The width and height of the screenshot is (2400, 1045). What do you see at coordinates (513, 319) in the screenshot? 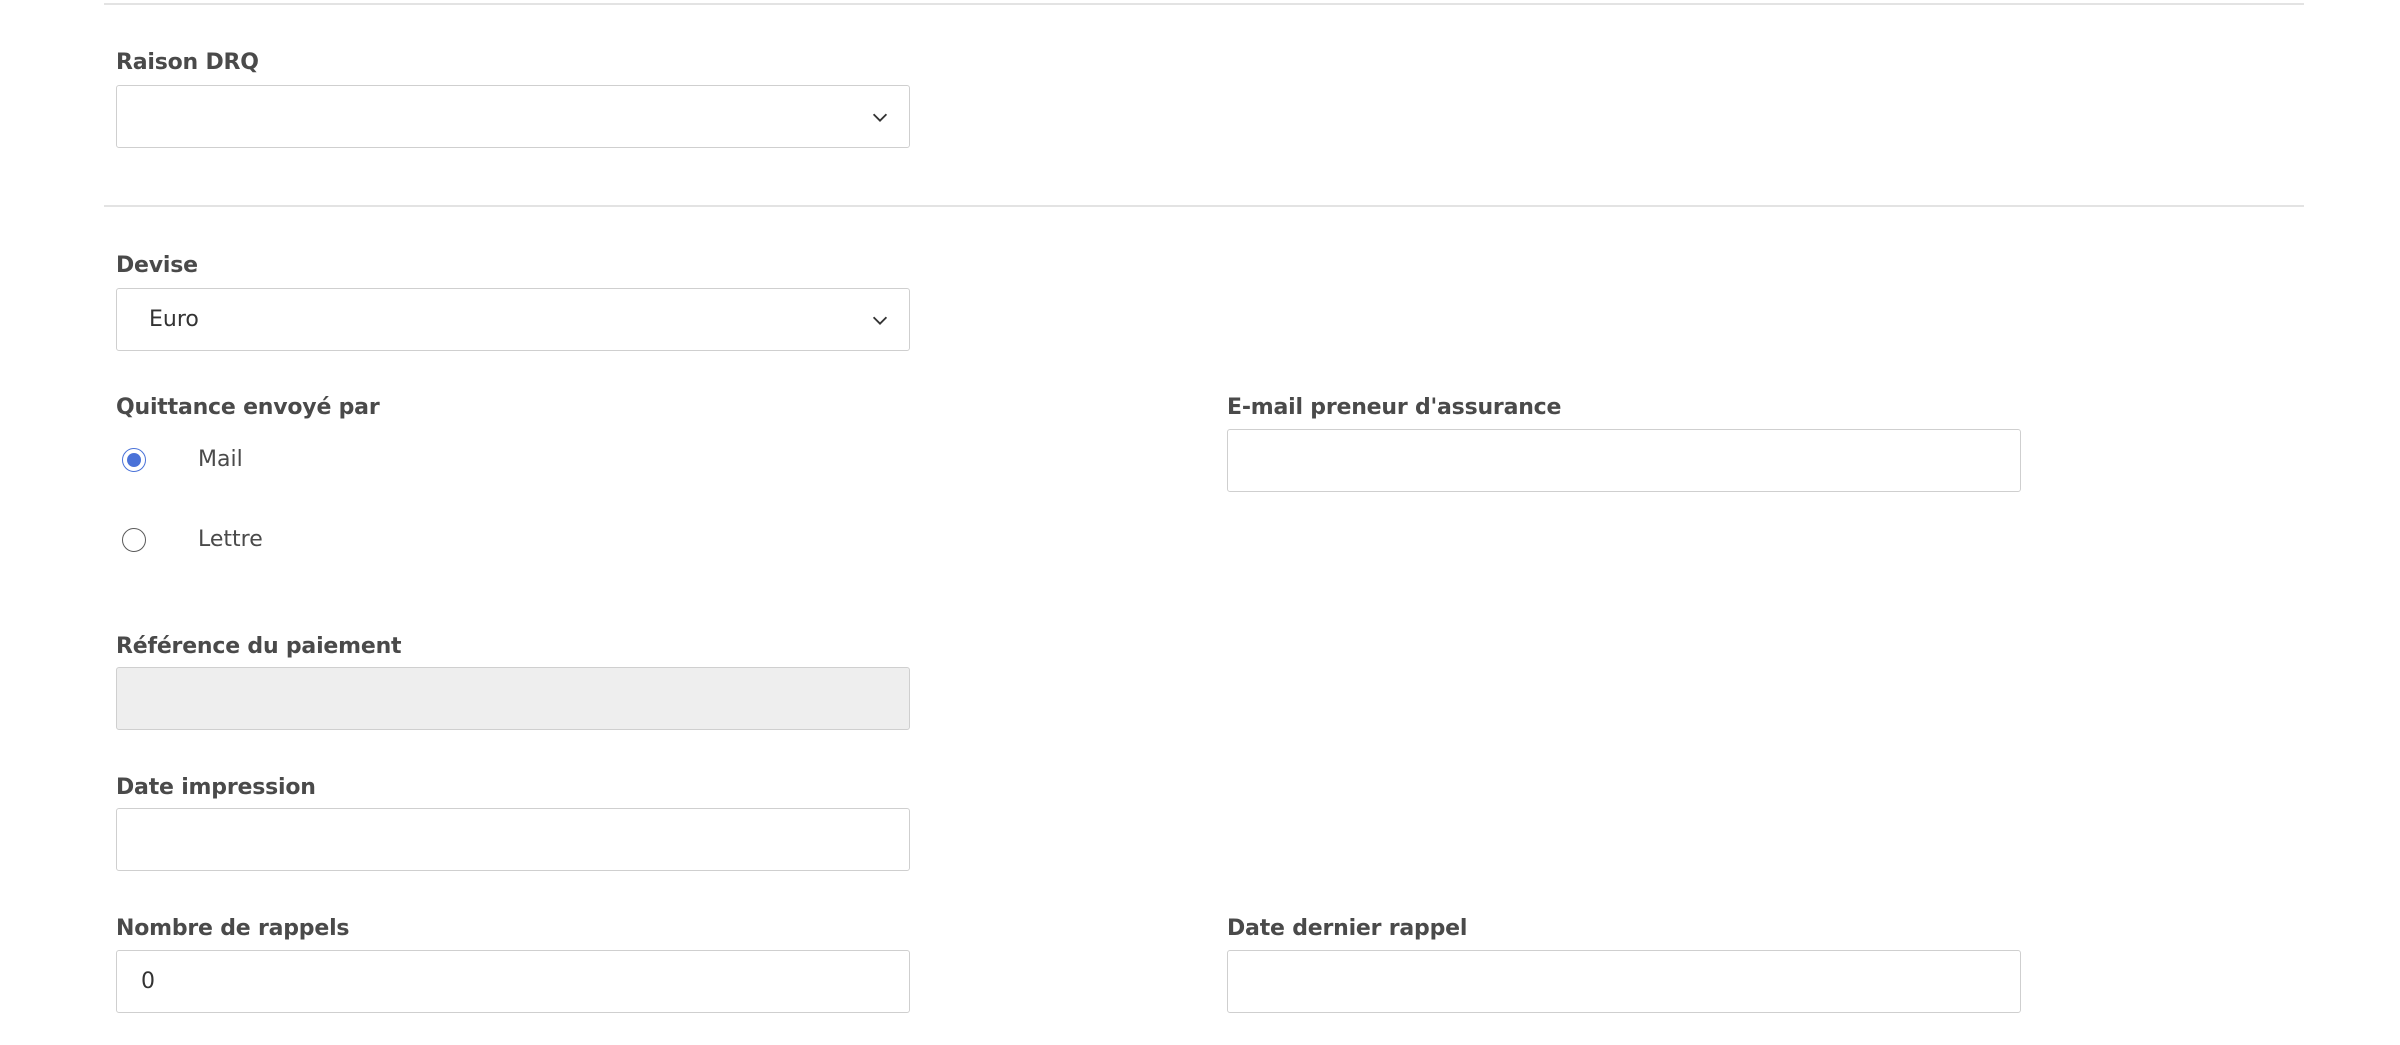
I see `devise-select: Euro` at bounding box center [513, 319].